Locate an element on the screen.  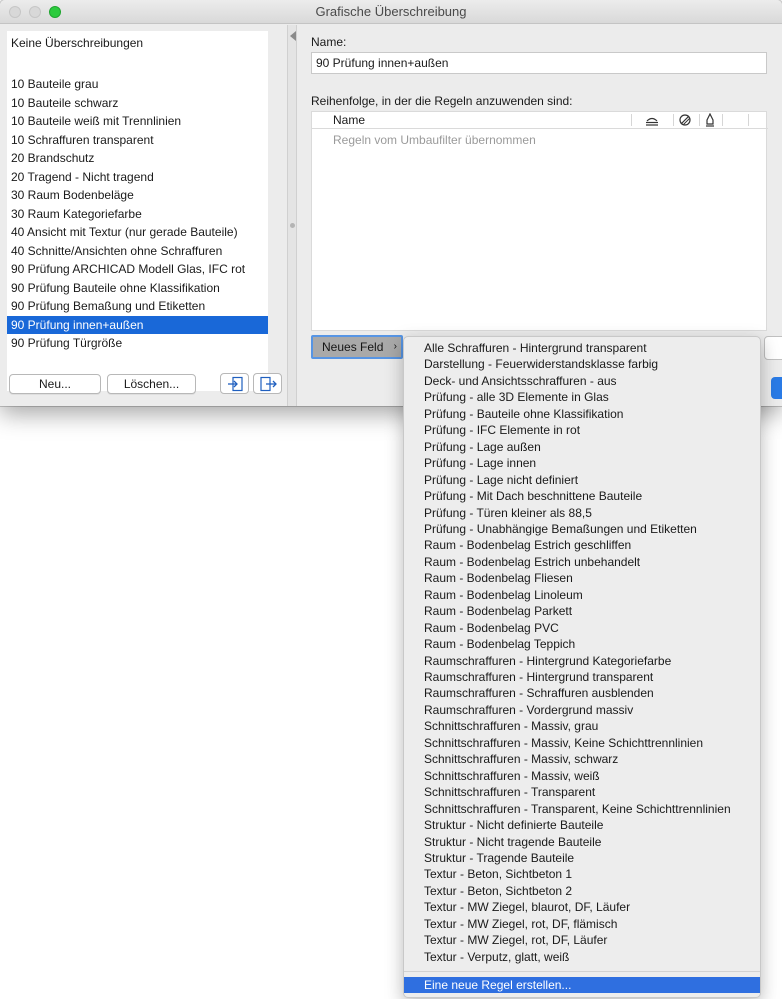
override-list-item: 90 Prüfung Bemaßung und Etiketten is located at coordinates (137, 306).